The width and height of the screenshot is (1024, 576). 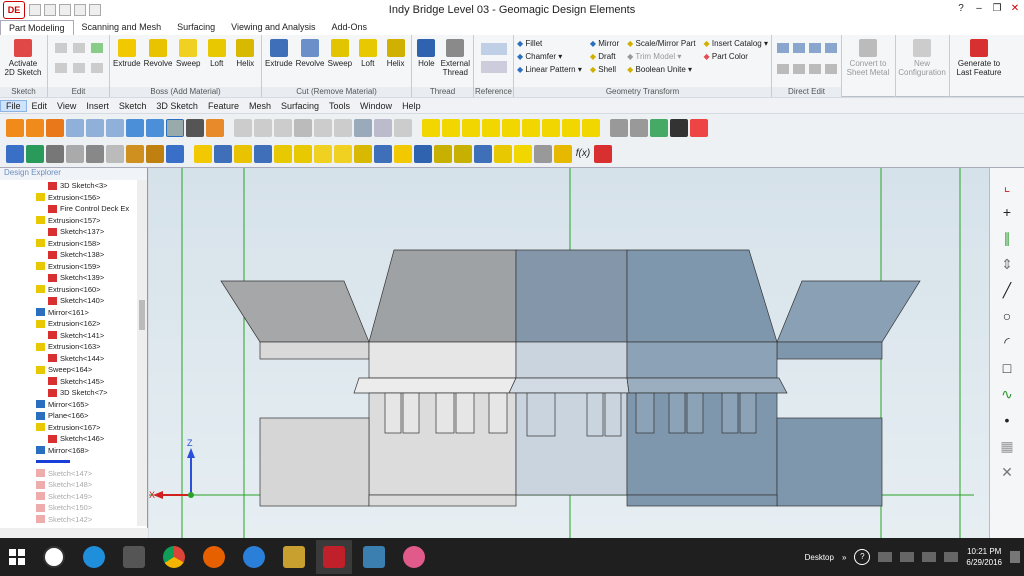 What do you see at coordinates (68, 186) in the screenshot?
I see `tree-item: 3D Sketch<3>` at bounding box center [68, 186].